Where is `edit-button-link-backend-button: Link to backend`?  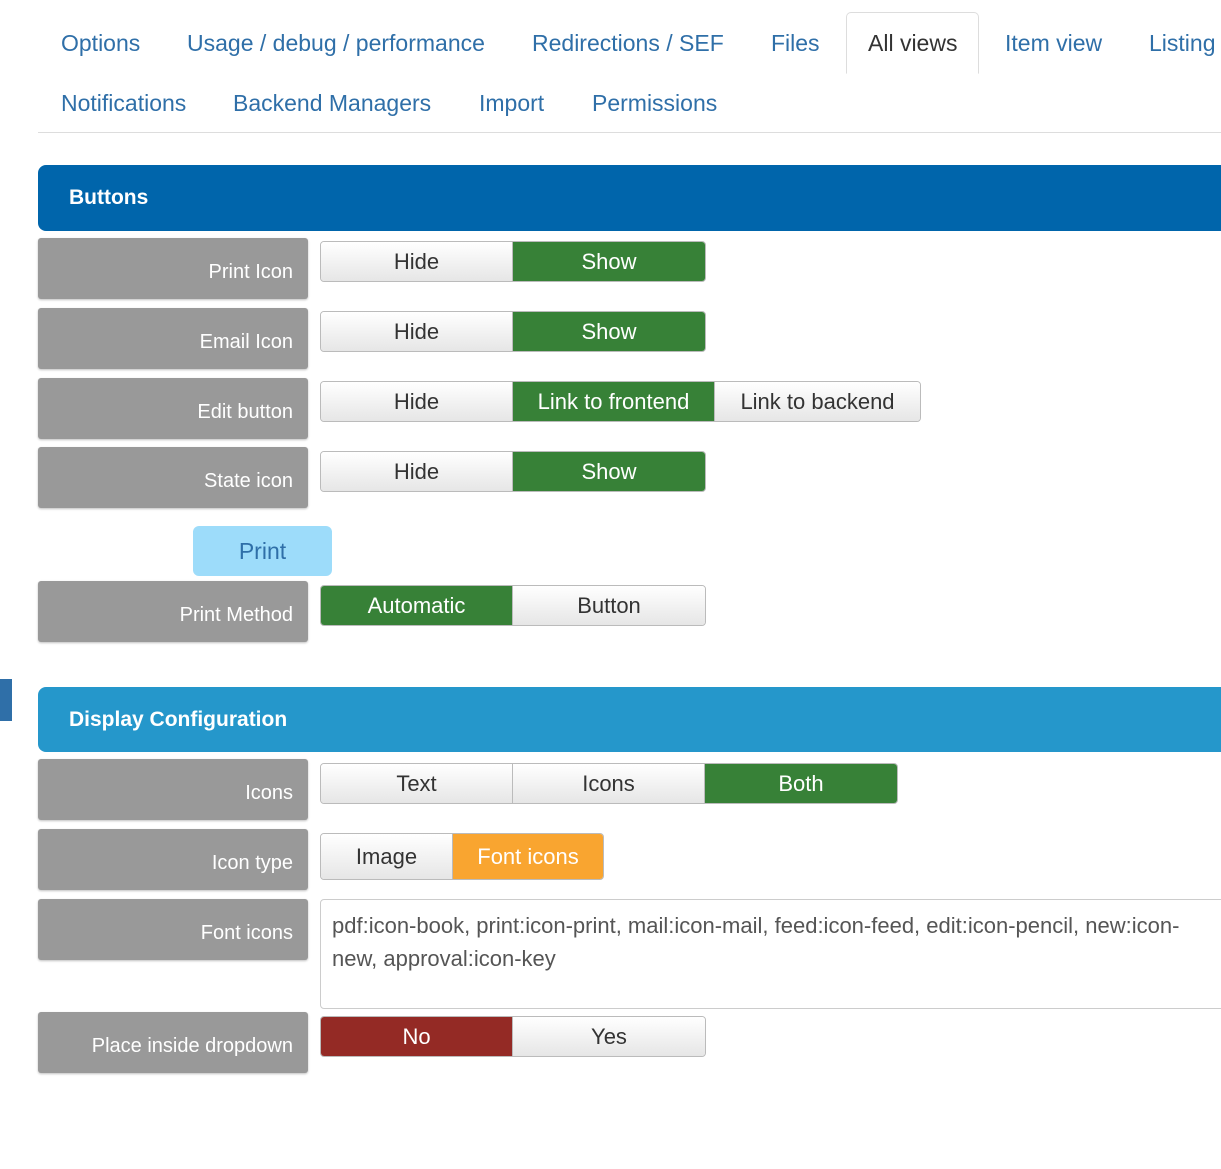 edit-button-link-backend-button: Link to backend is located at coordinates (817, 401).